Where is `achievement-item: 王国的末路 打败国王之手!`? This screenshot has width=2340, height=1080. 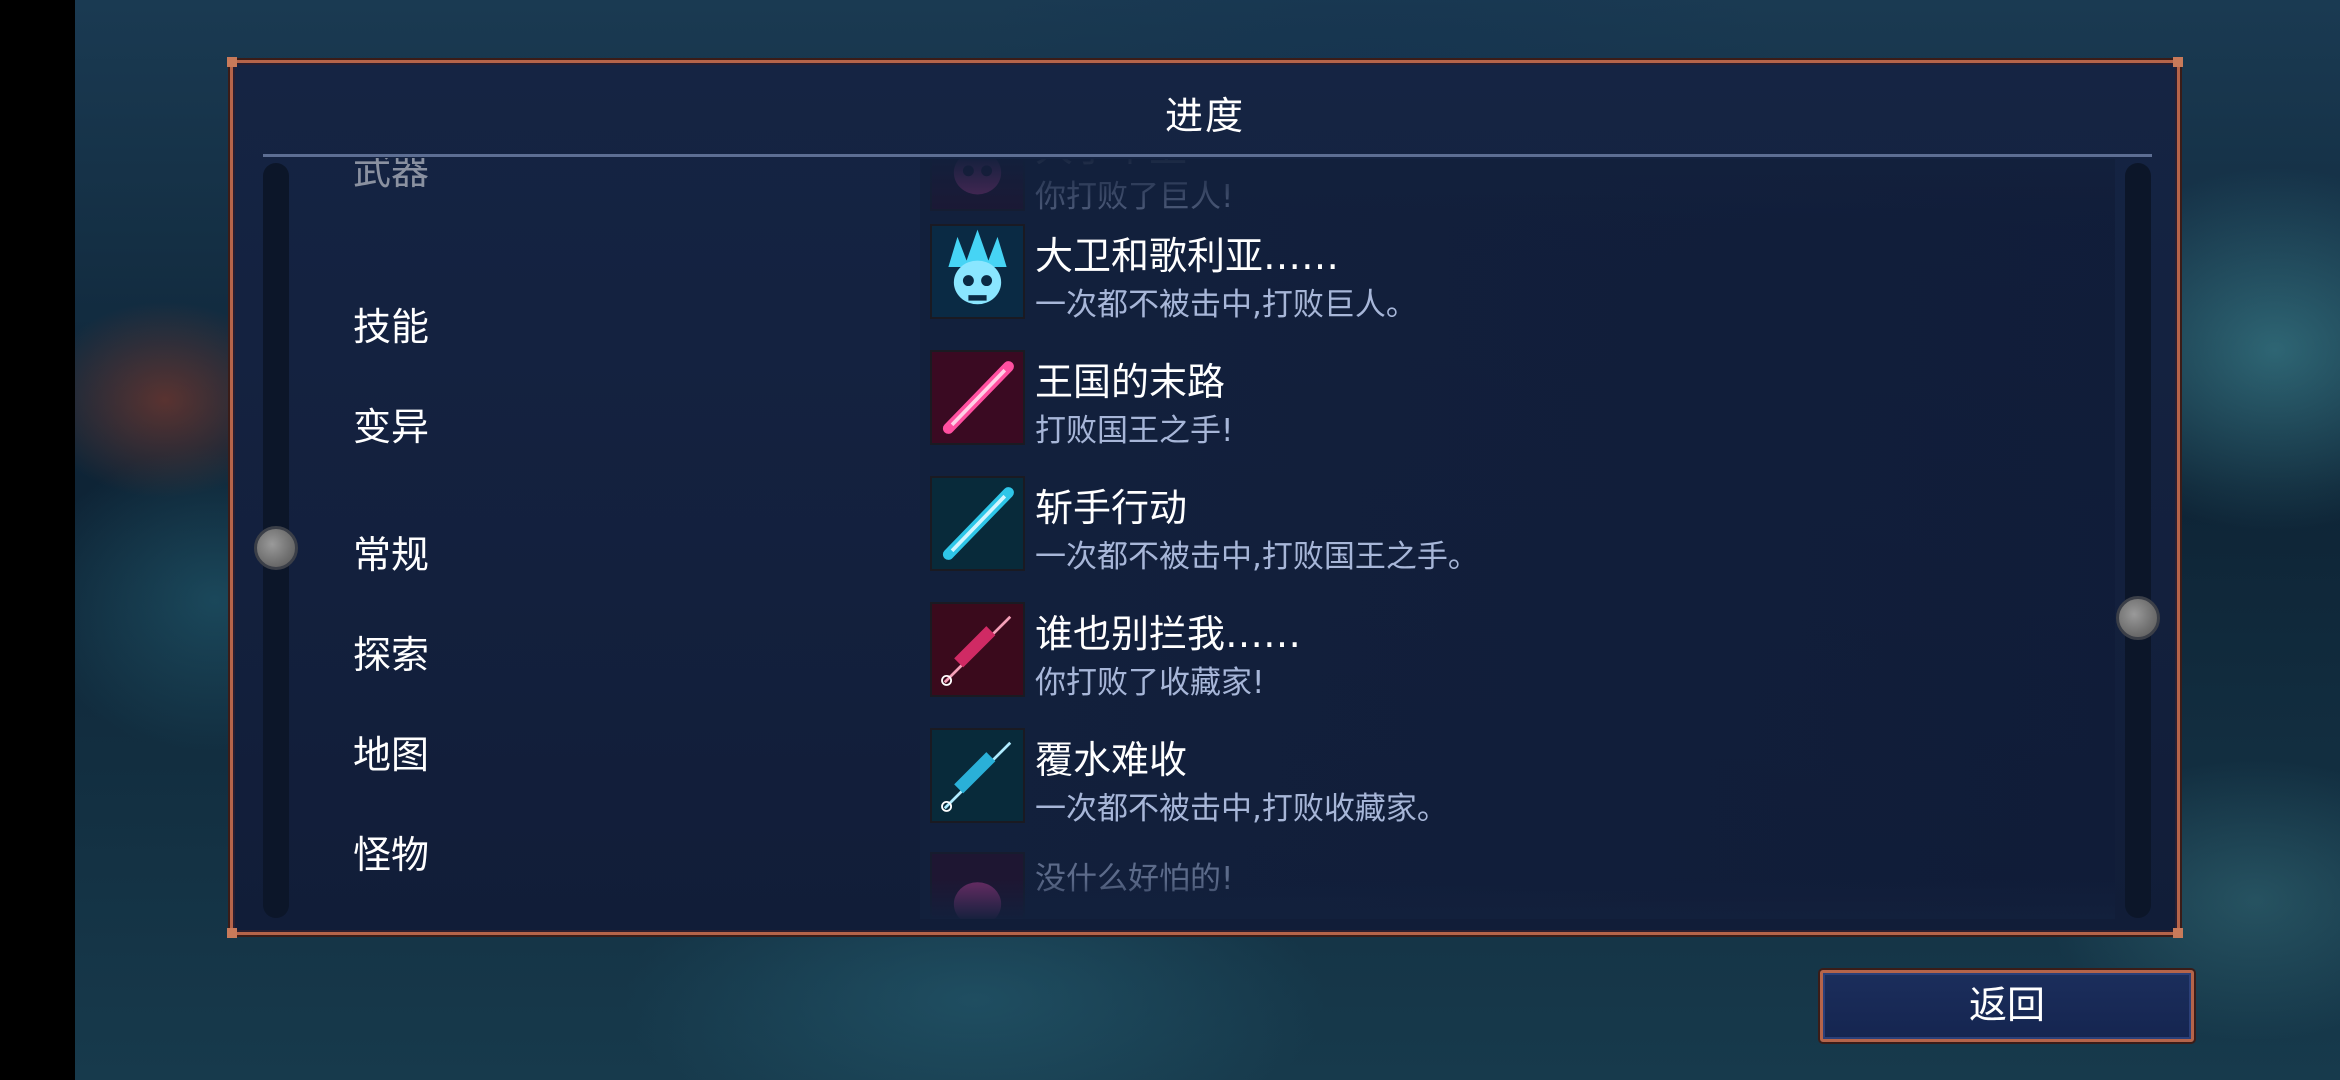
achievement-item: 王国的末路 打败国王之手! is located at coordinates (1520, 398).